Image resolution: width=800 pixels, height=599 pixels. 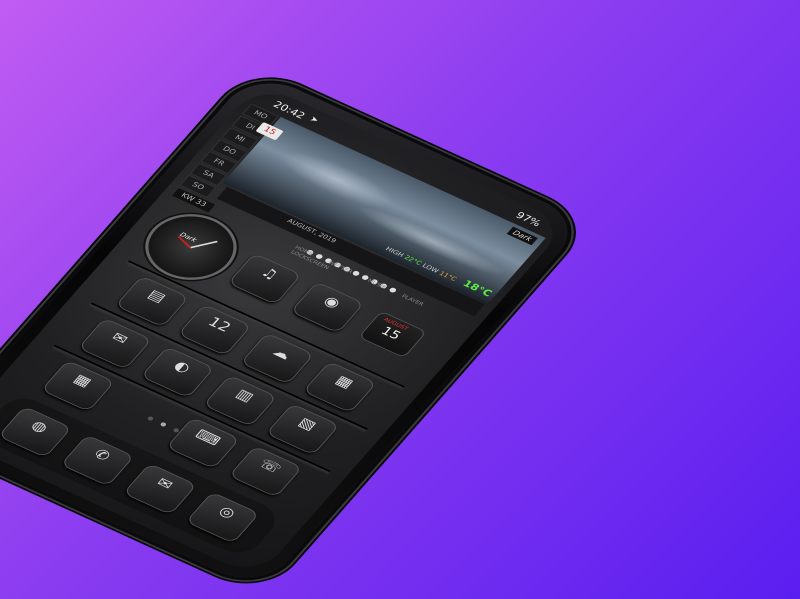 What do you see at coordinates (188, 237) in the screenshot?
I see `clock-brand: Dark` at bounding box center [188, 237].